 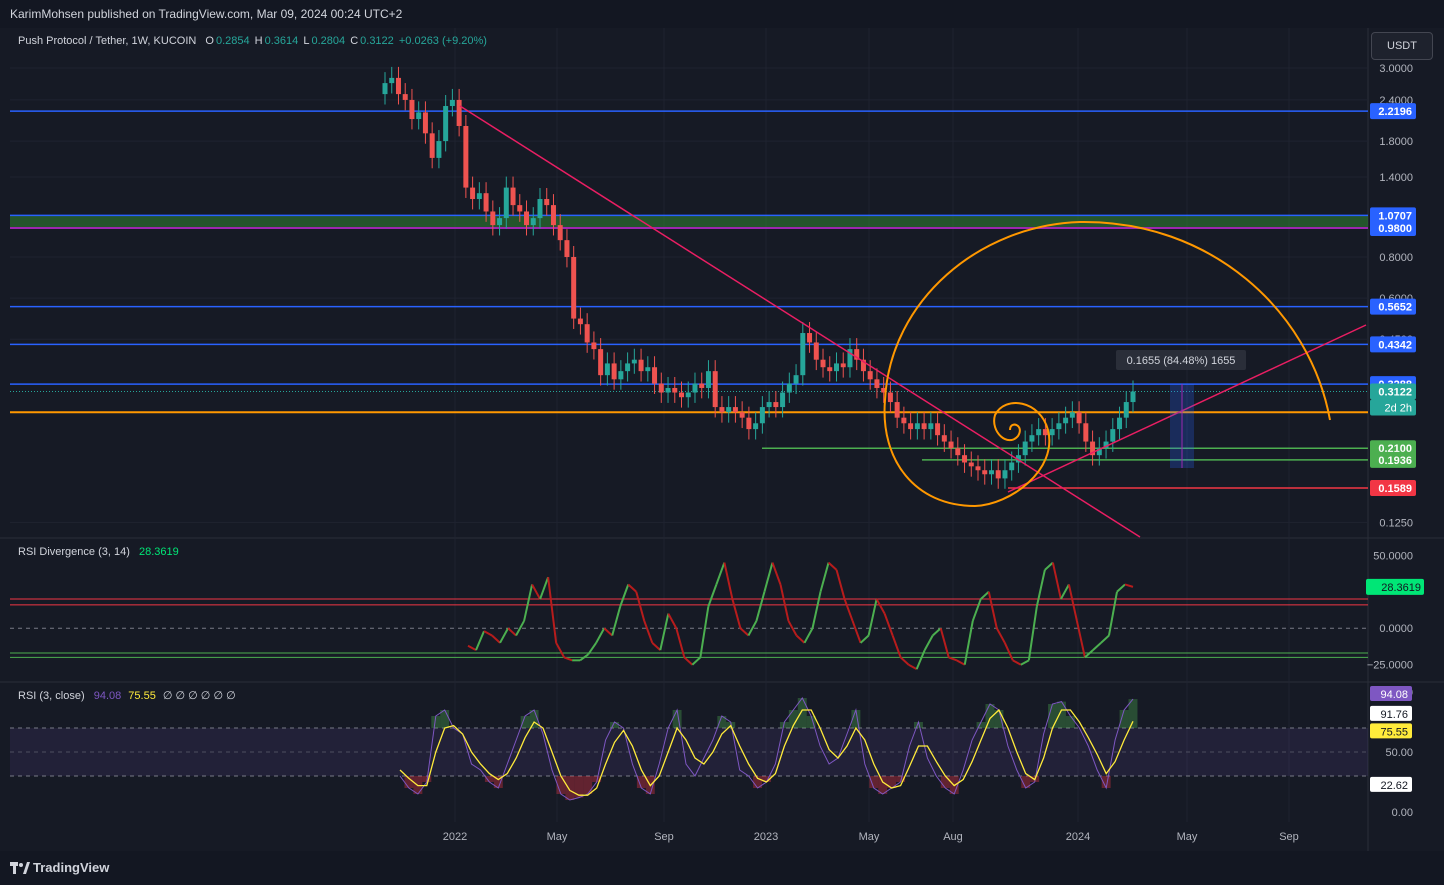 I want to click on high-label: H, so click(x=258, y=41).